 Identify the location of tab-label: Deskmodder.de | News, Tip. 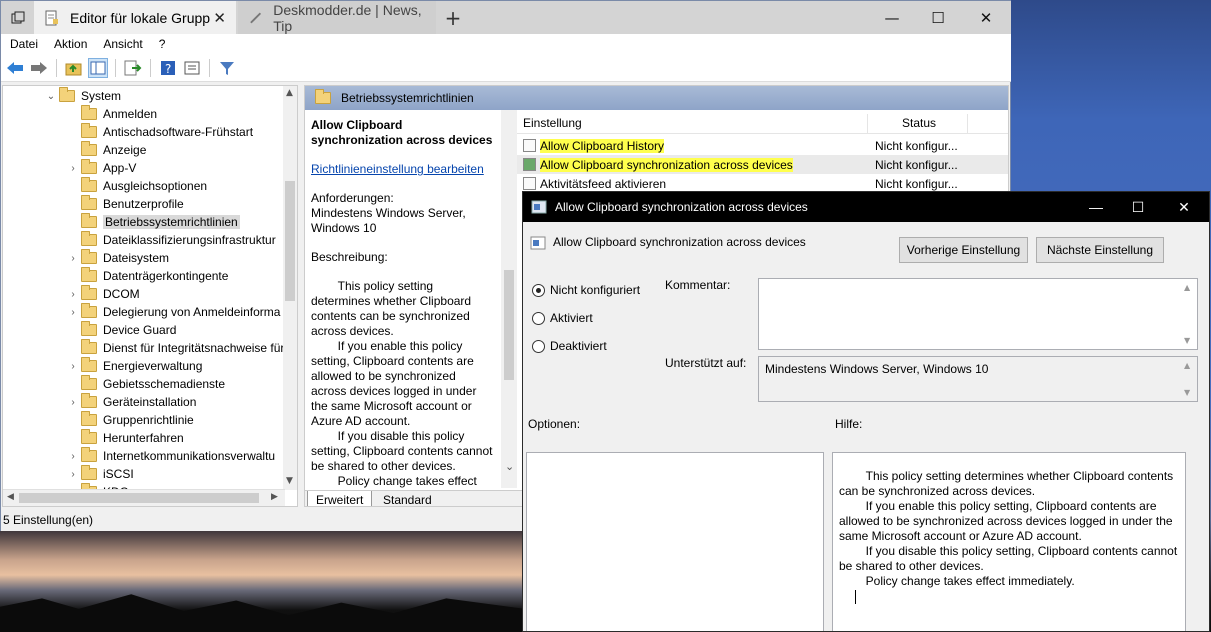
(347, 17).